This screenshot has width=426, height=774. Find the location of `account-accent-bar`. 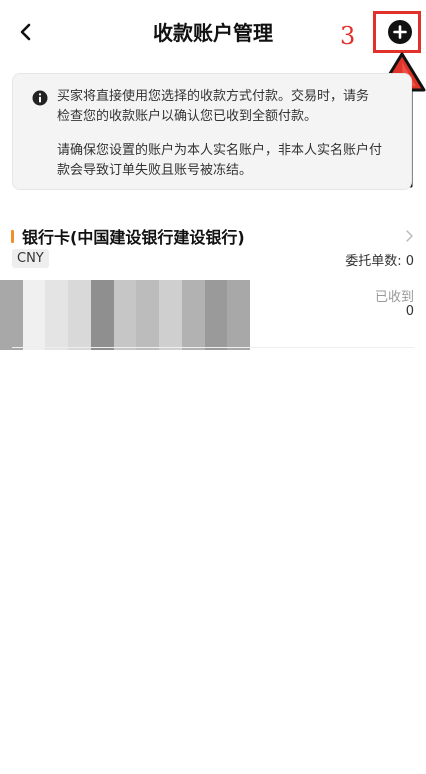

account-accent-bar is located at coordinates (12, 236).